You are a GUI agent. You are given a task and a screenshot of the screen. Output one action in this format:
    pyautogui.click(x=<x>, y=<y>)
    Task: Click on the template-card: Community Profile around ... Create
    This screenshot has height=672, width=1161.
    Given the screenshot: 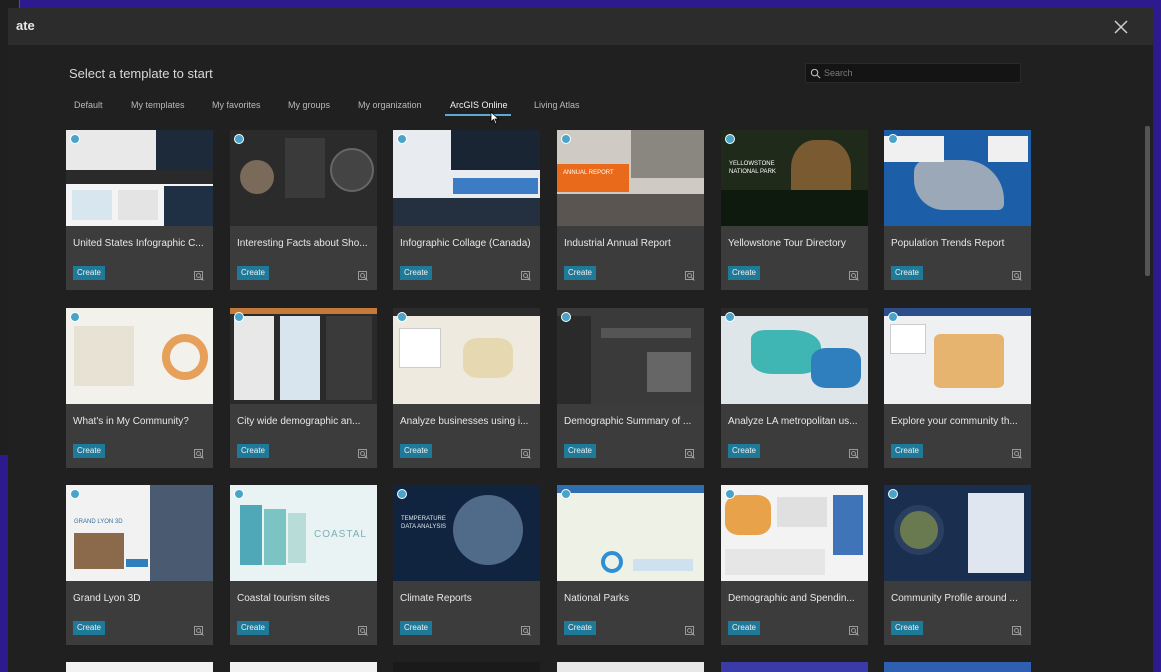 What is the action you would take?
    pyautogui.click(x=957, y=565)
    